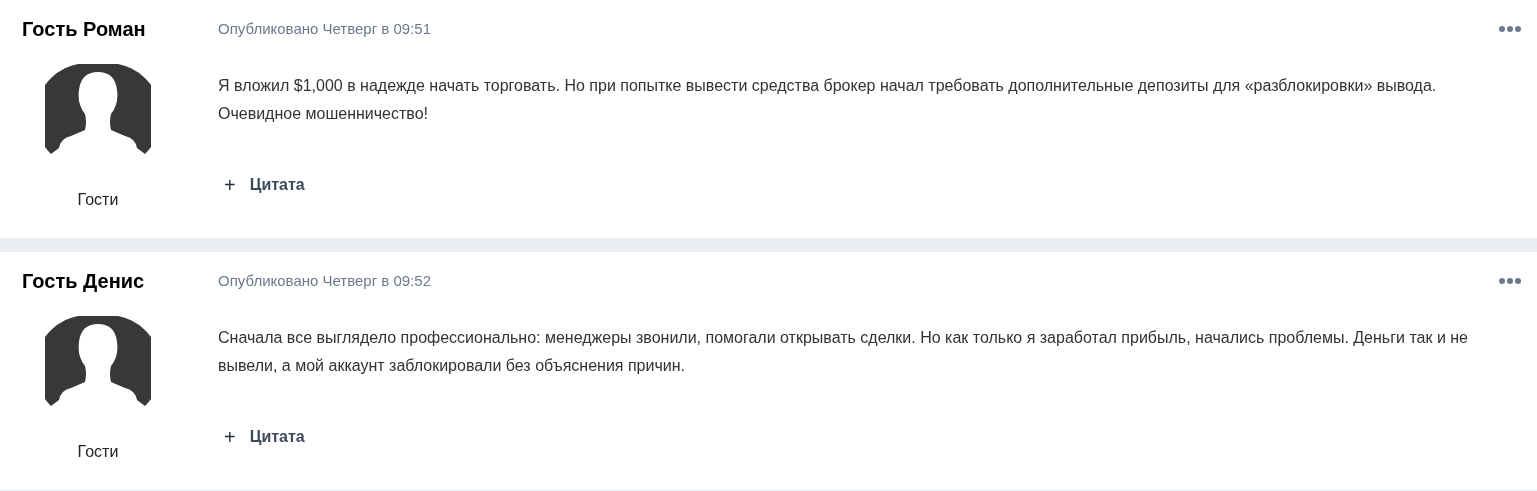 The image size is (1537, 491). Describe the element at coordinates (325, 281) in the screenshot. I see `post-timestamp: Опубликовано Четверг в 09:52` at that location.